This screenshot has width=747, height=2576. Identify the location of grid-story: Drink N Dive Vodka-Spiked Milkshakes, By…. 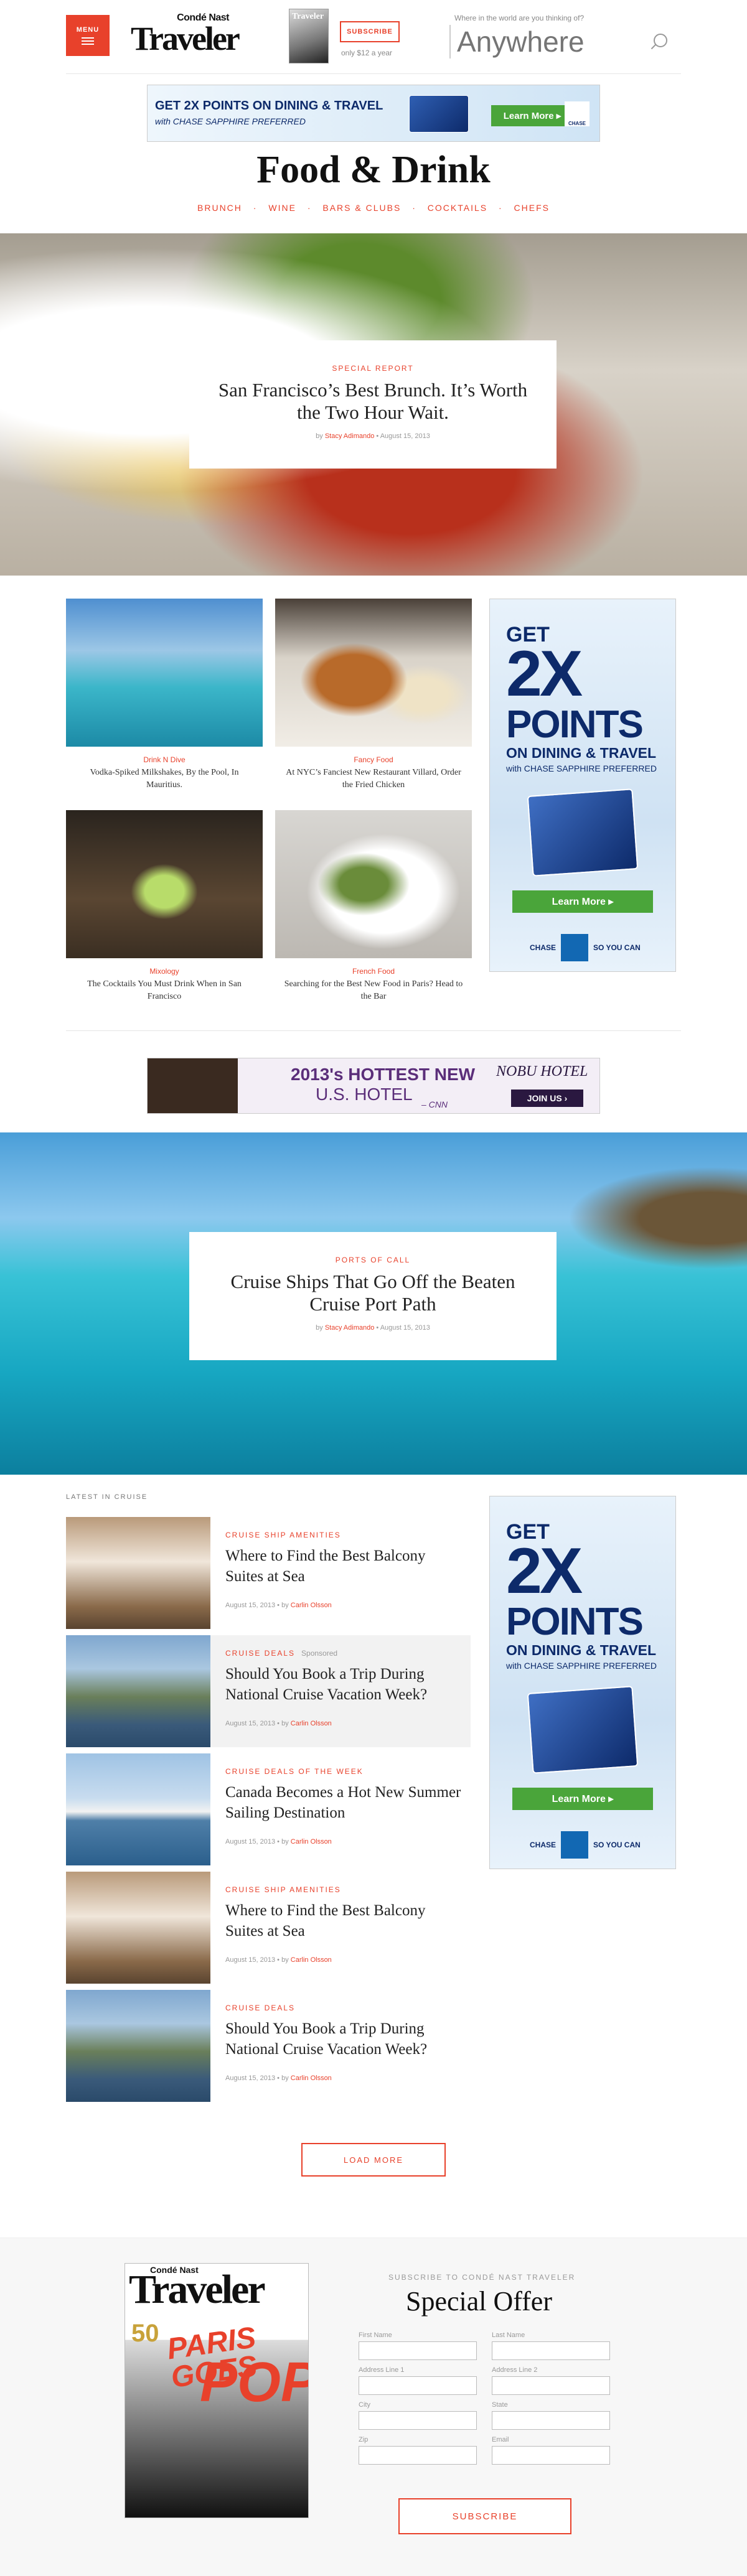
(165, 695).